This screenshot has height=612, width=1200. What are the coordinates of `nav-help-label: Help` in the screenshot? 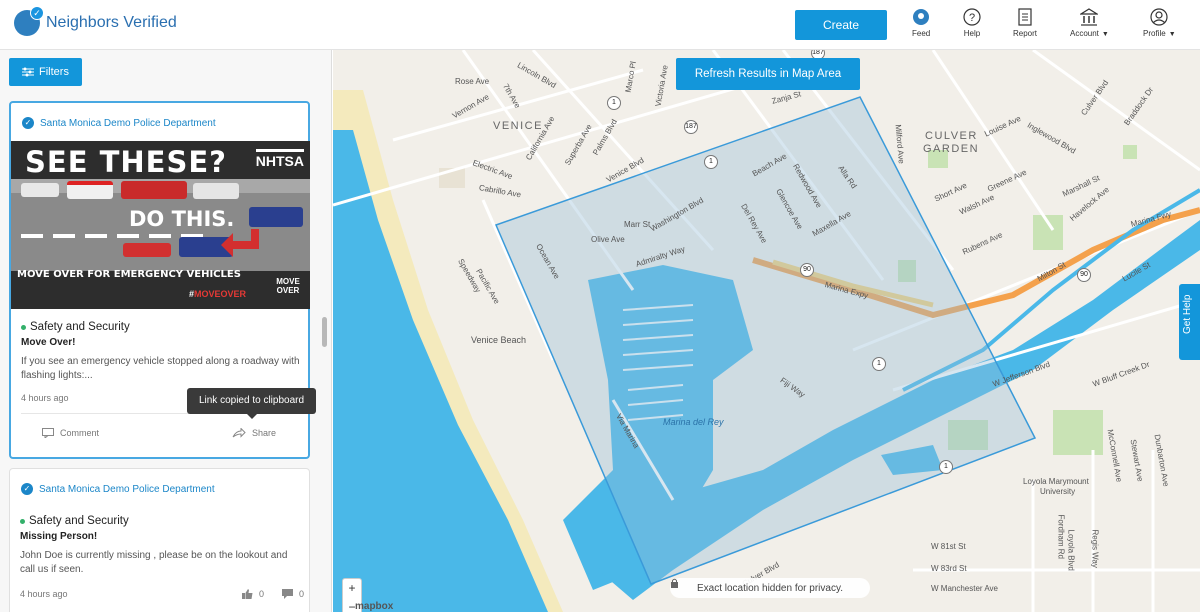 It's located at (972, 33).